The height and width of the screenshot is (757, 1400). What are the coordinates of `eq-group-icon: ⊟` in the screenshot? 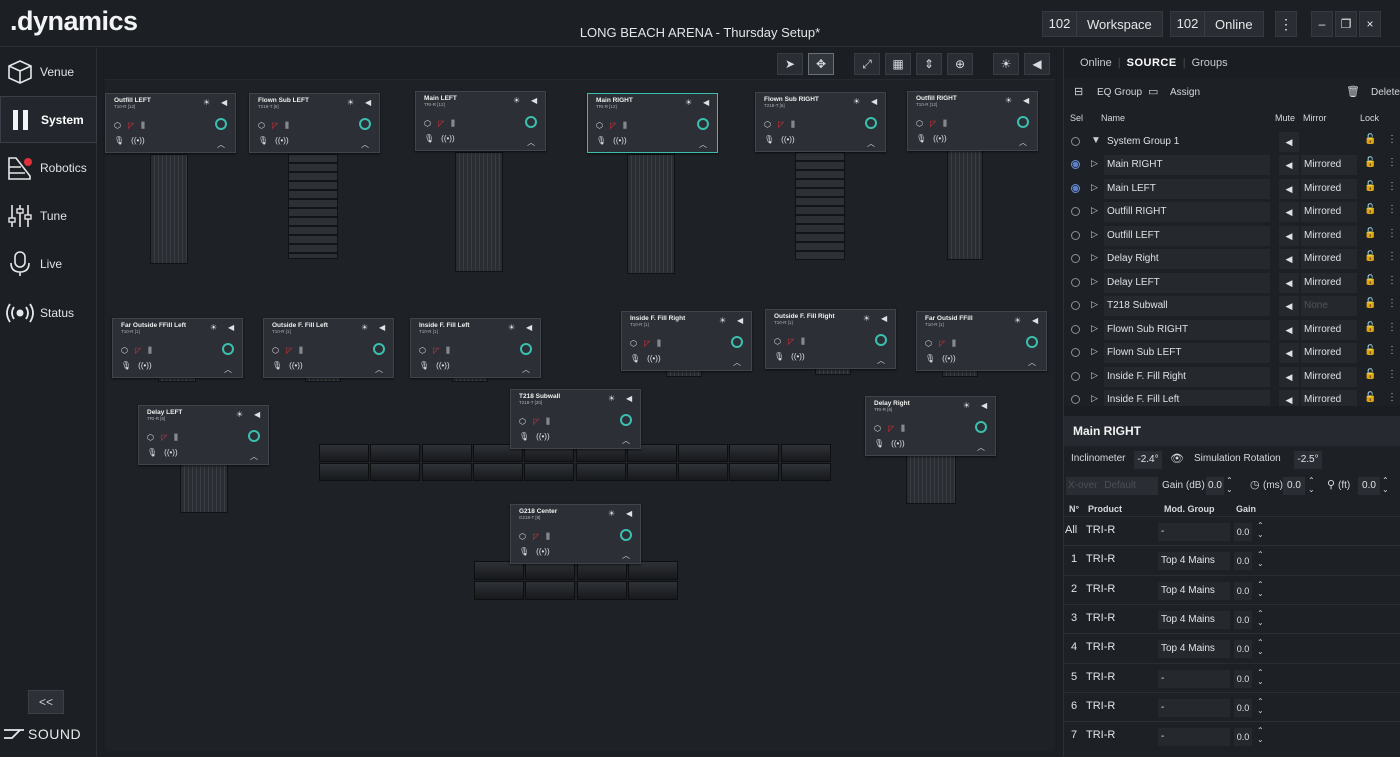 It's located at (1078, 91).